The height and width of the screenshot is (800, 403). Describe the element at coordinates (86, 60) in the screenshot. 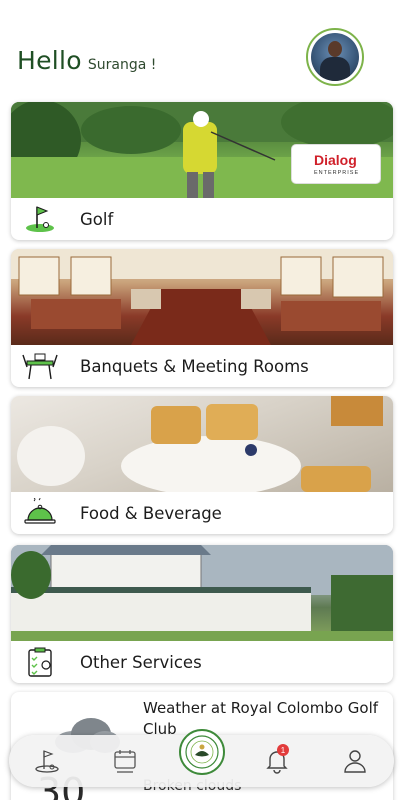

I see `greeting: Hello Suranga !` at that location.